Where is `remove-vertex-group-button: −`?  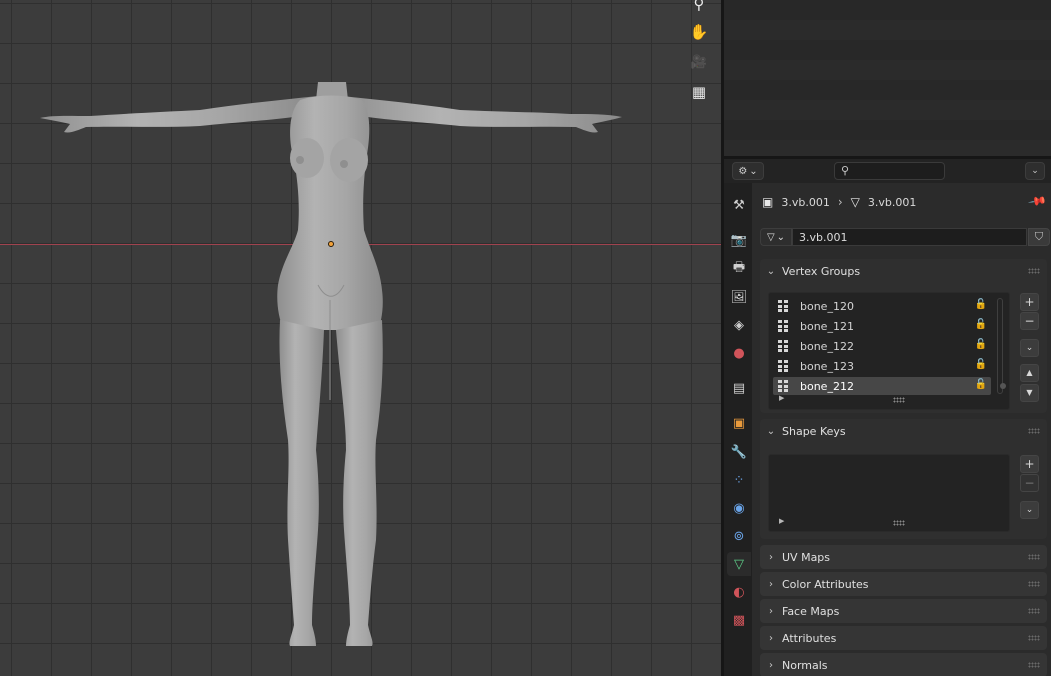
remove-vertex-group-button: − is located at coordinates (1029, 321).